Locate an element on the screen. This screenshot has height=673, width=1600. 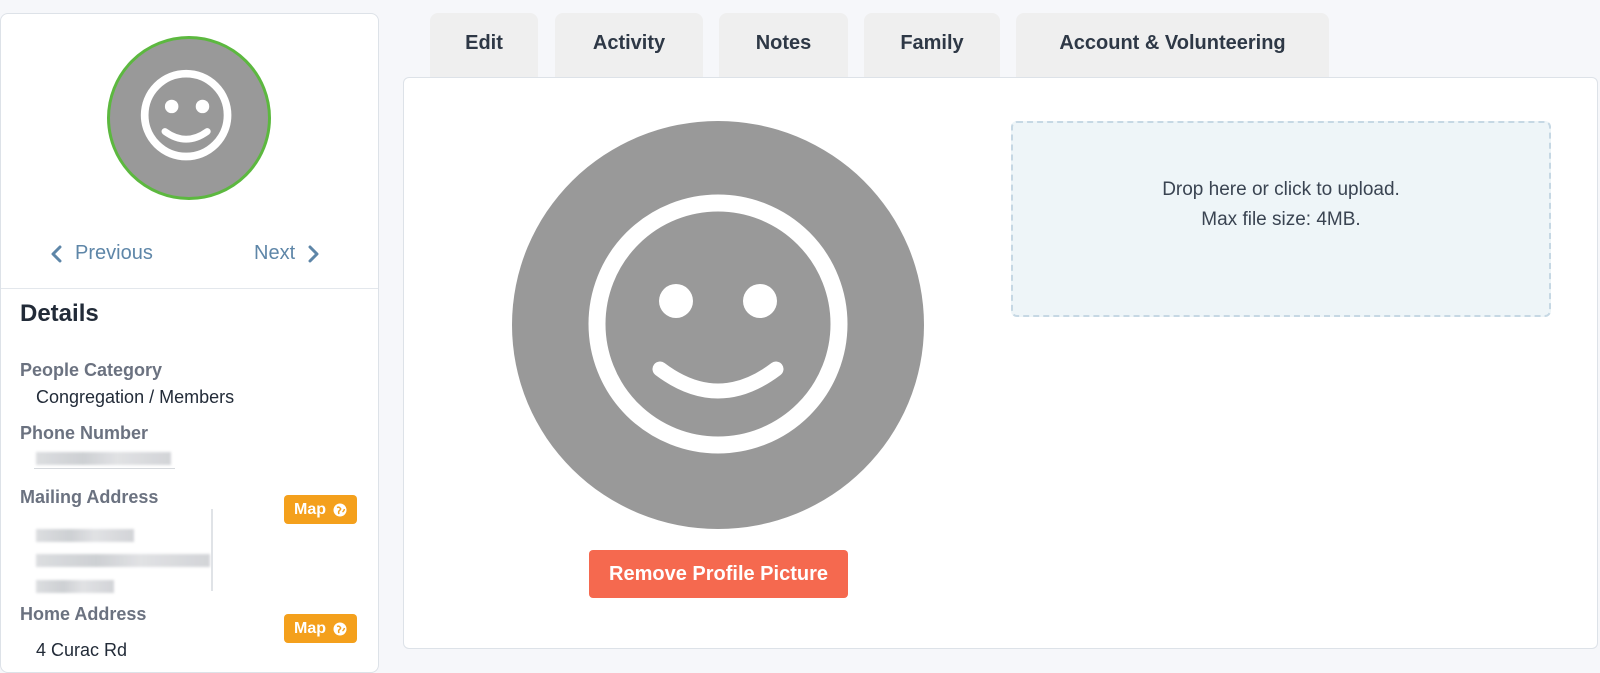
chevron-left-icon is located at coordinates (56, 253).